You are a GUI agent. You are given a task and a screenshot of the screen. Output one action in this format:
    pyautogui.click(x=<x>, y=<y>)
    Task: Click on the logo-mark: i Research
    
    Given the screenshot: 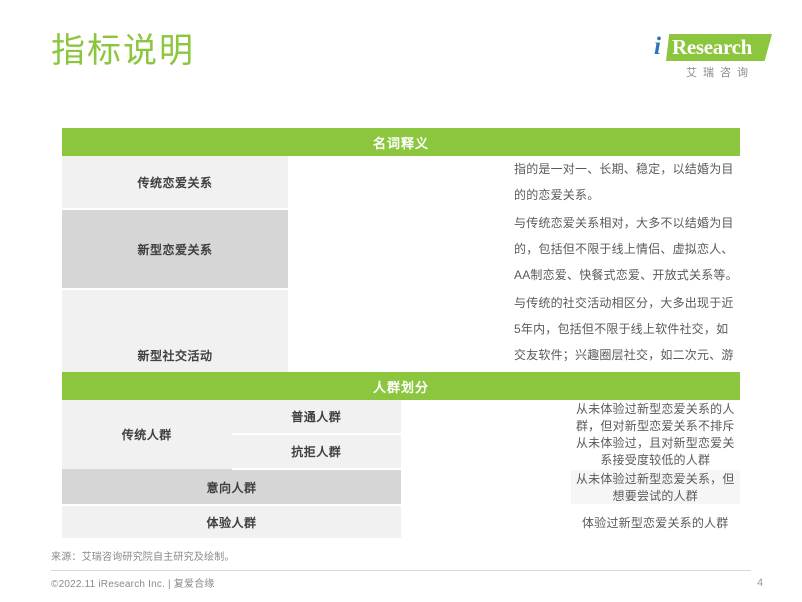 What is the action you would take?
    pyautogui.click(x=712, y=48)
    